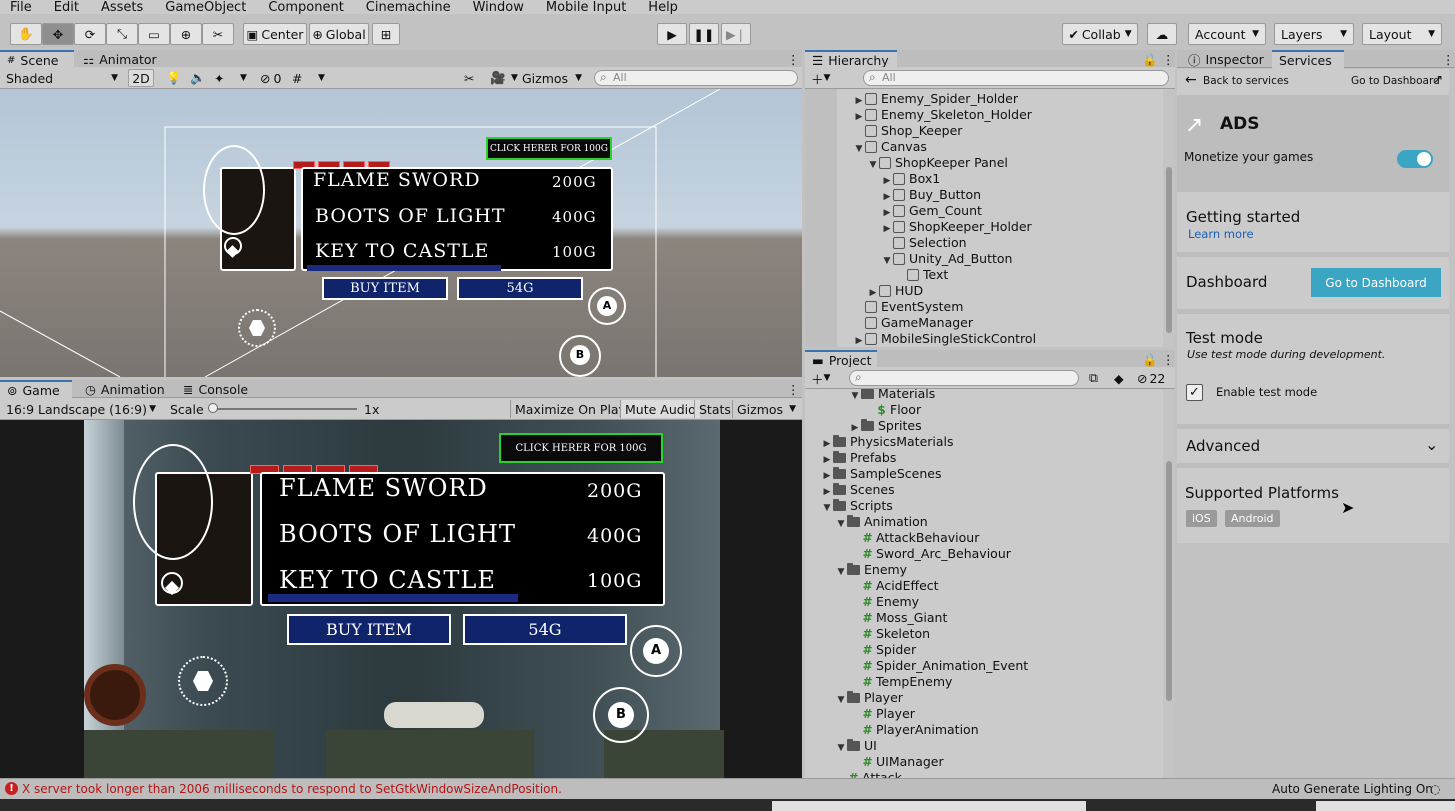 Image resolution: width=1455 pixels, height=811 pixels. What do you see at coordinates (1169, 218) in the screenshot?
I see `hierarchy-scrollbar` at bounding box center [1169, 218].